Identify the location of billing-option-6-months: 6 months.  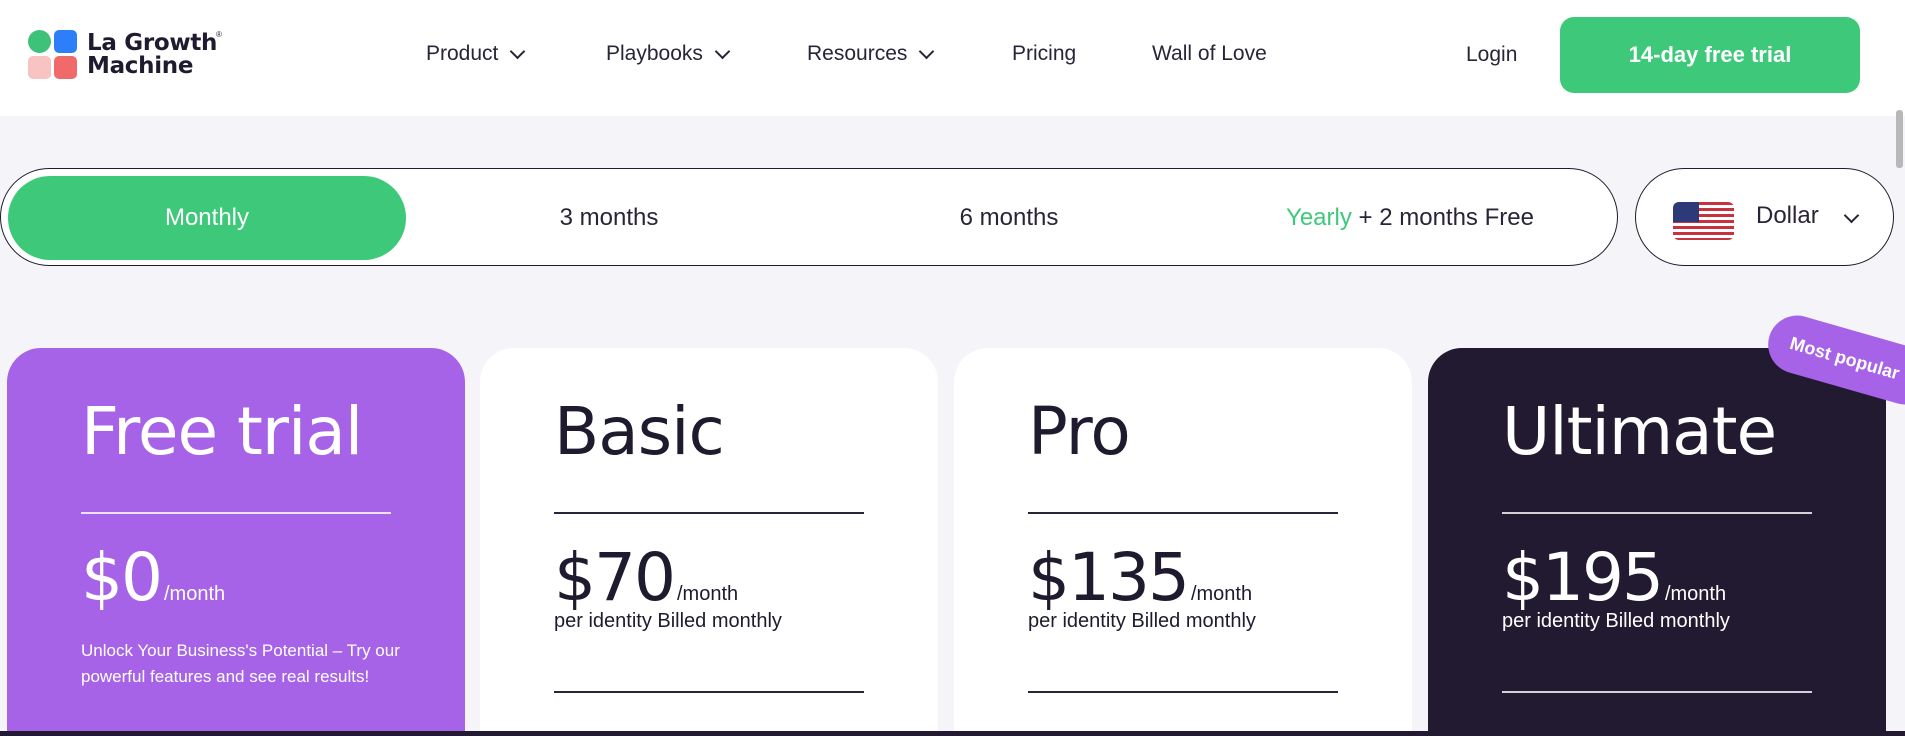
(1009, 218).